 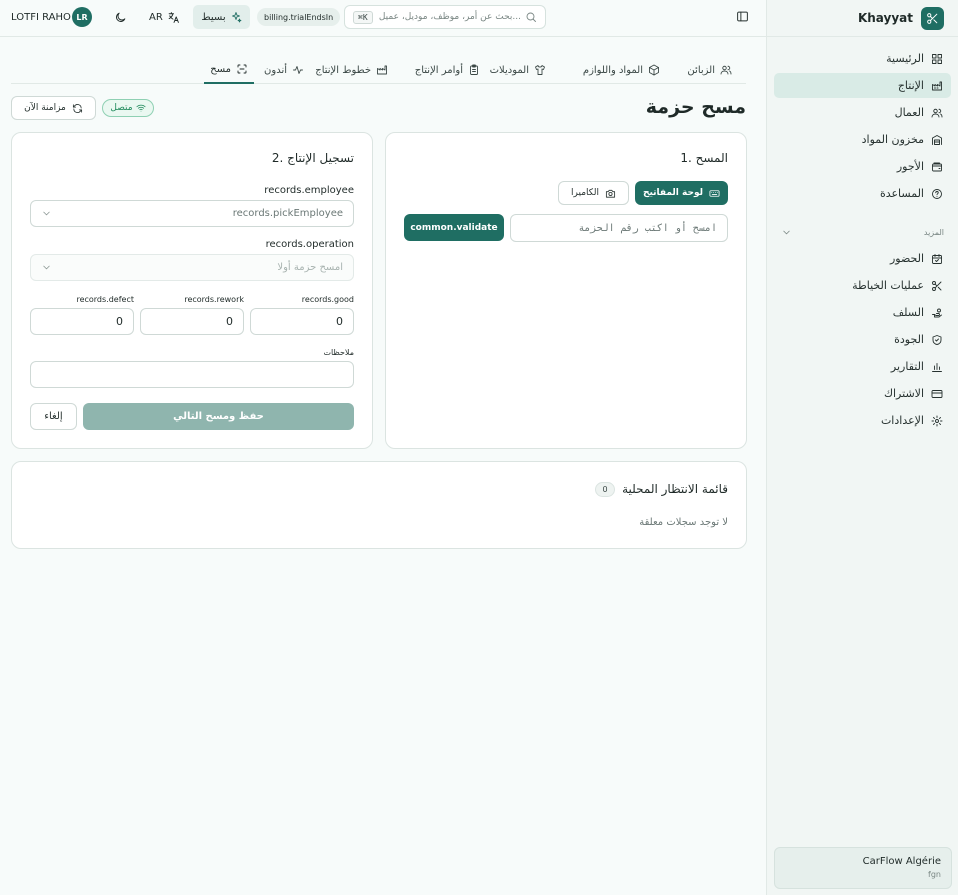 I want to click on avatar: LR, so click(x=82, y=17).